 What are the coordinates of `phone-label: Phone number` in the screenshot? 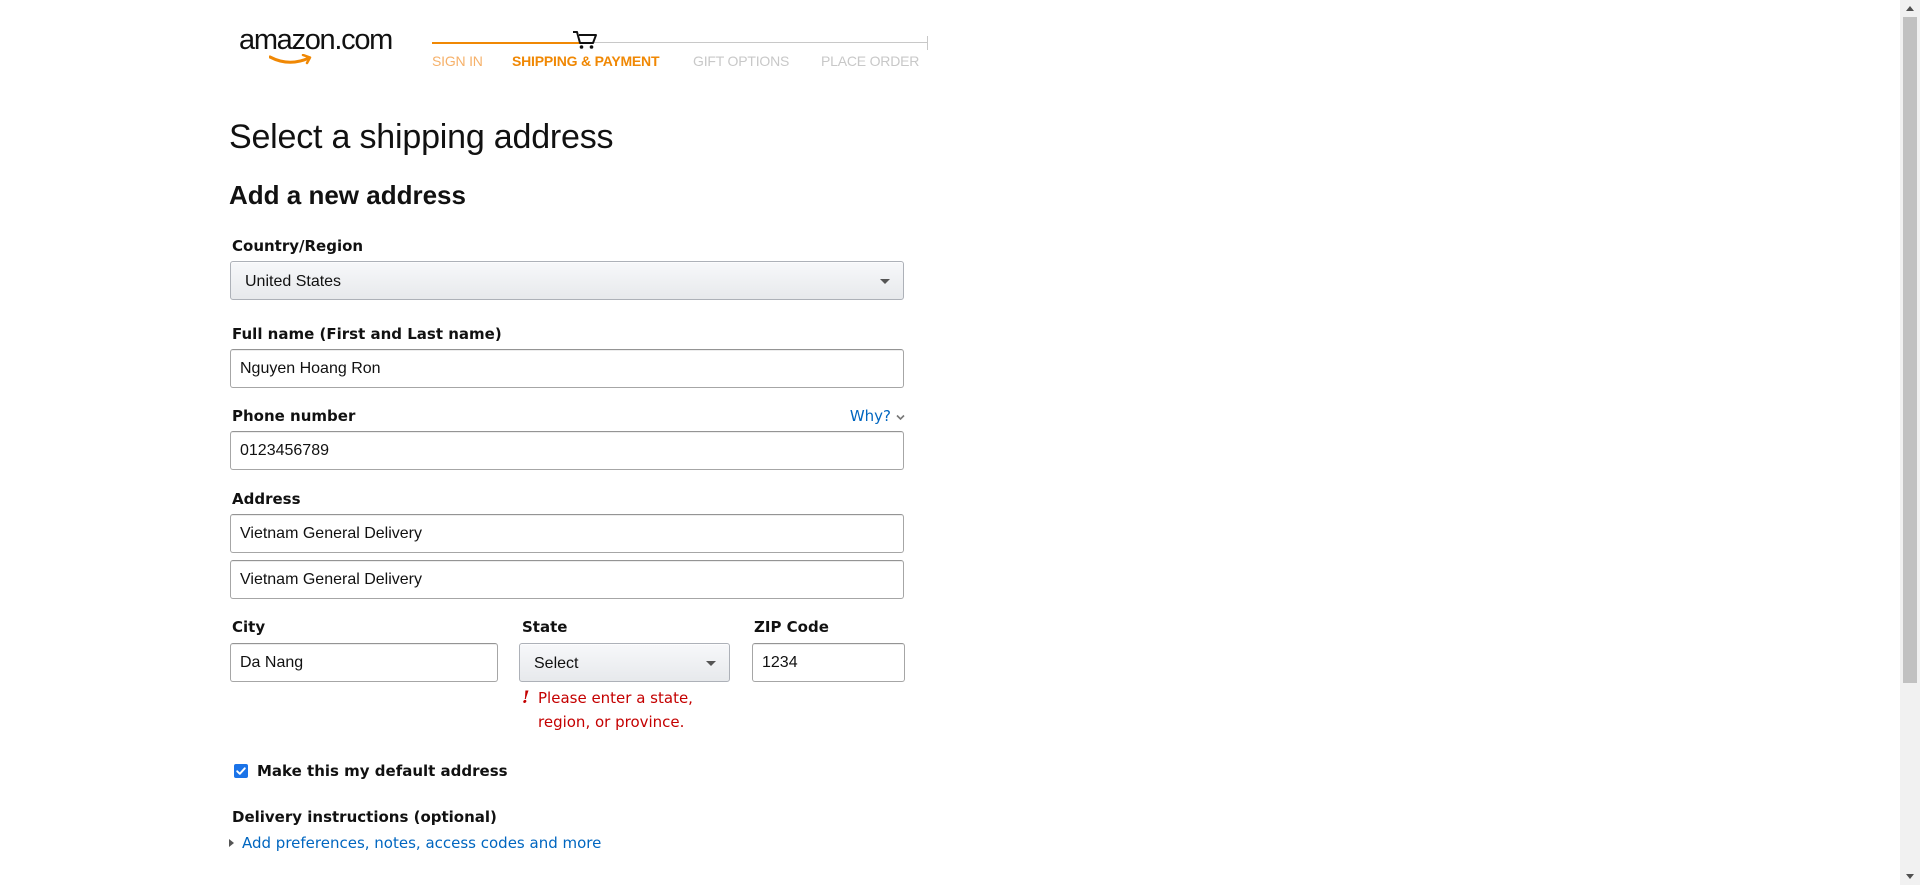 It's located at (294, 416).